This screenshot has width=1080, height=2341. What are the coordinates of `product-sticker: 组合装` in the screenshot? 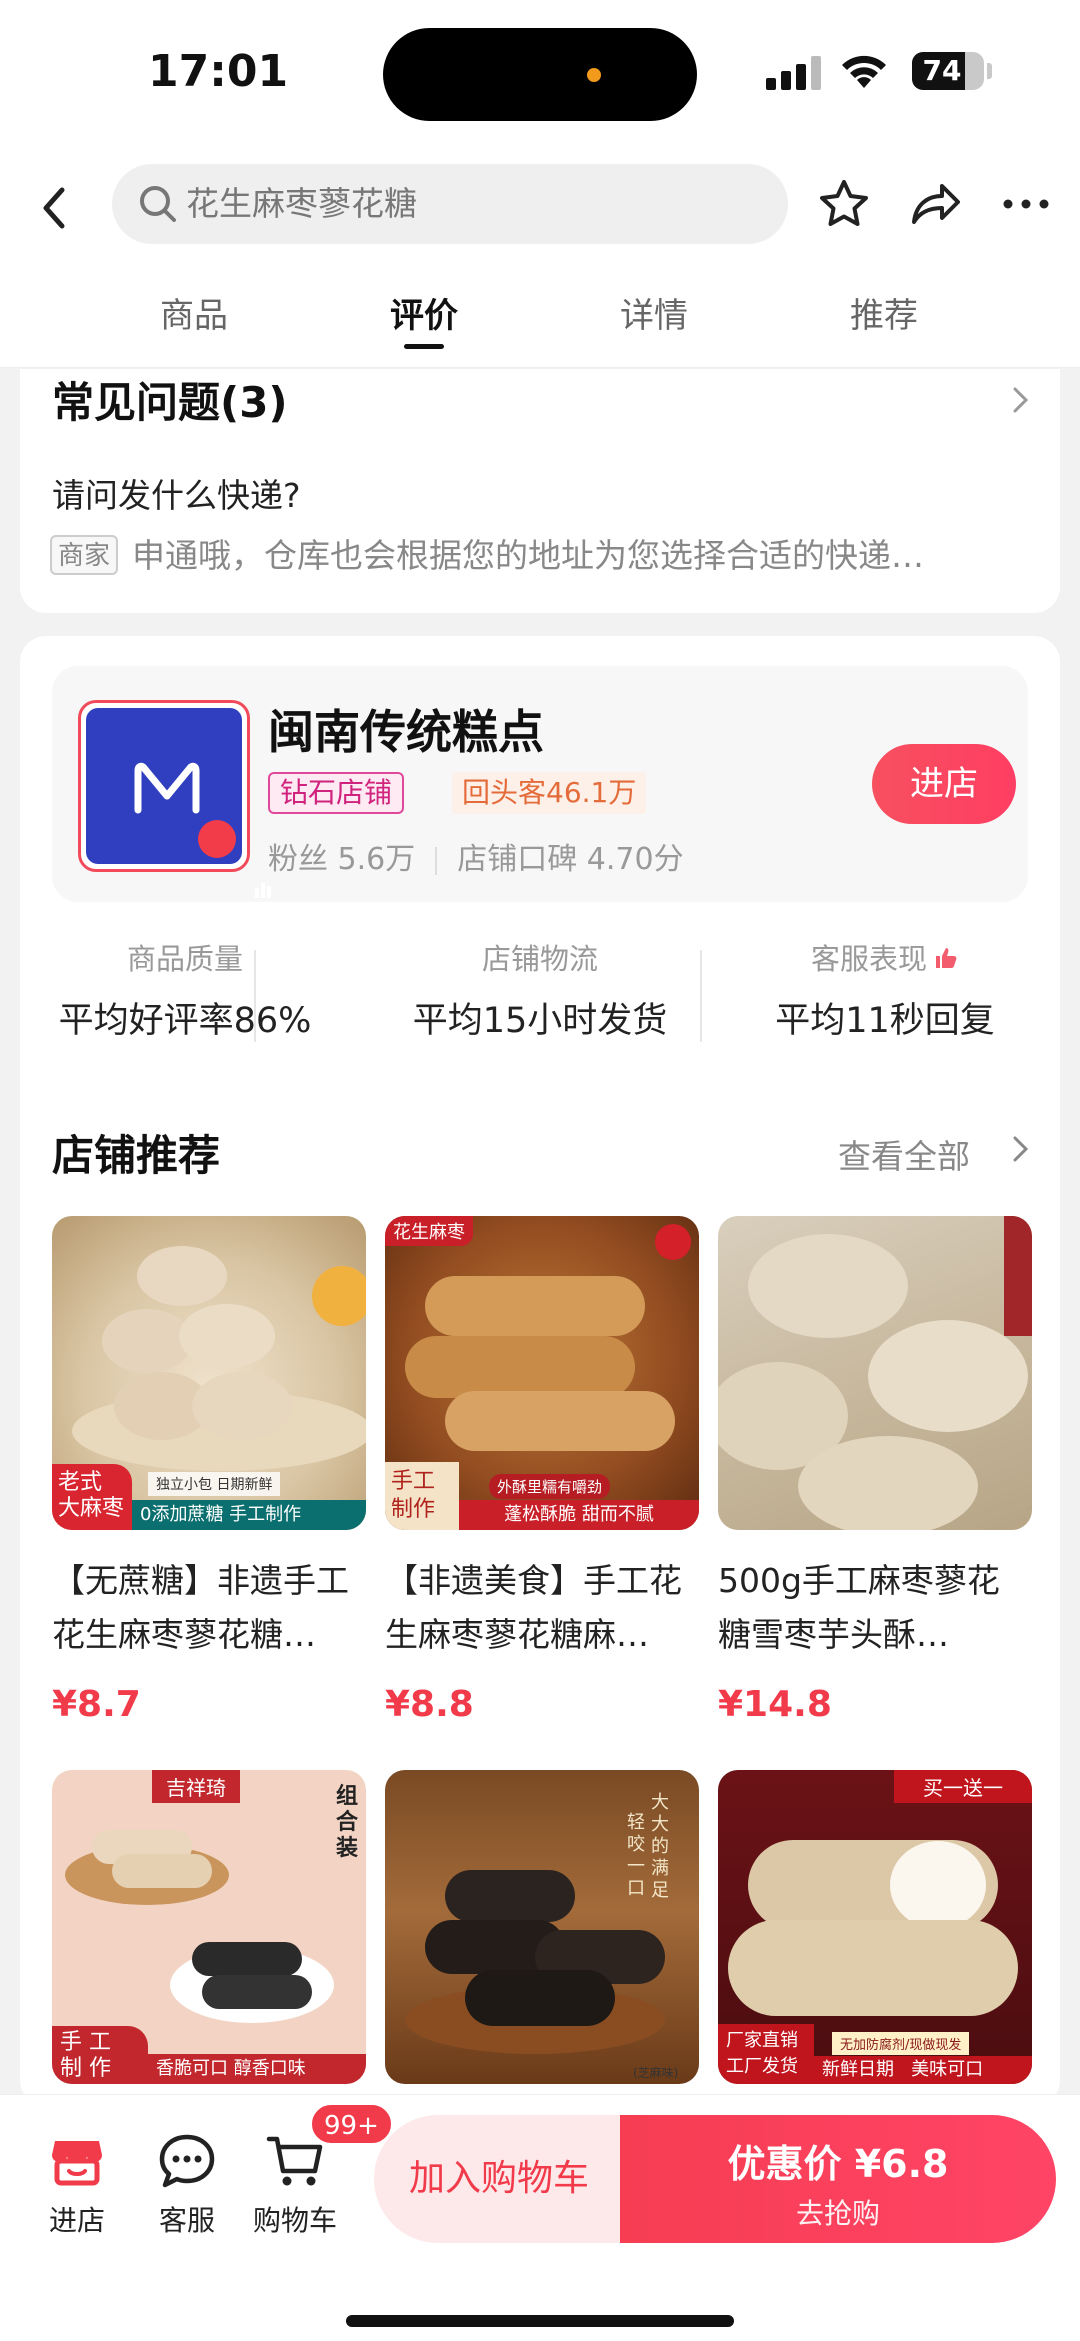 It's located at (347, 1822).